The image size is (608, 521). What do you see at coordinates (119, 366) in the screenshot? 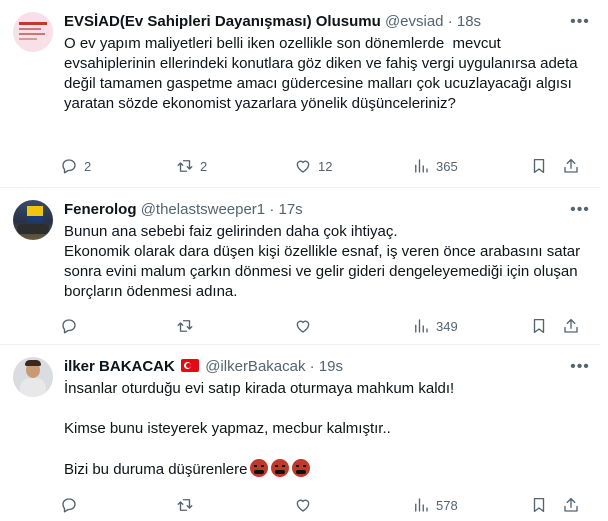
I see `display-name: ilker BAKACAK` at bounding box center [119, 366].